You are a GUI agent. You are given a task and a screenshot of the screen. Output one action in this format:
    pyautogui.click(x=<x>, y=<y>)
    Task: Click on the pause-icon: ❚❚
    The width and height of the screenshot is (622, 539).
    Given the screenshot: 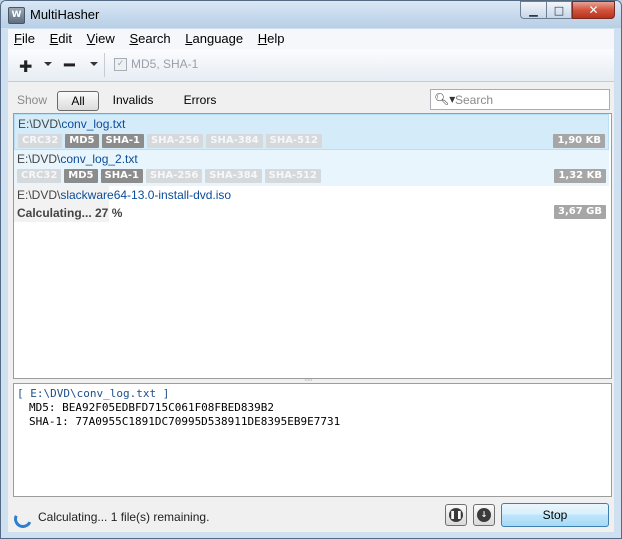 What is the action you would take?
    pyautogui.click(x=456, y=515)
    